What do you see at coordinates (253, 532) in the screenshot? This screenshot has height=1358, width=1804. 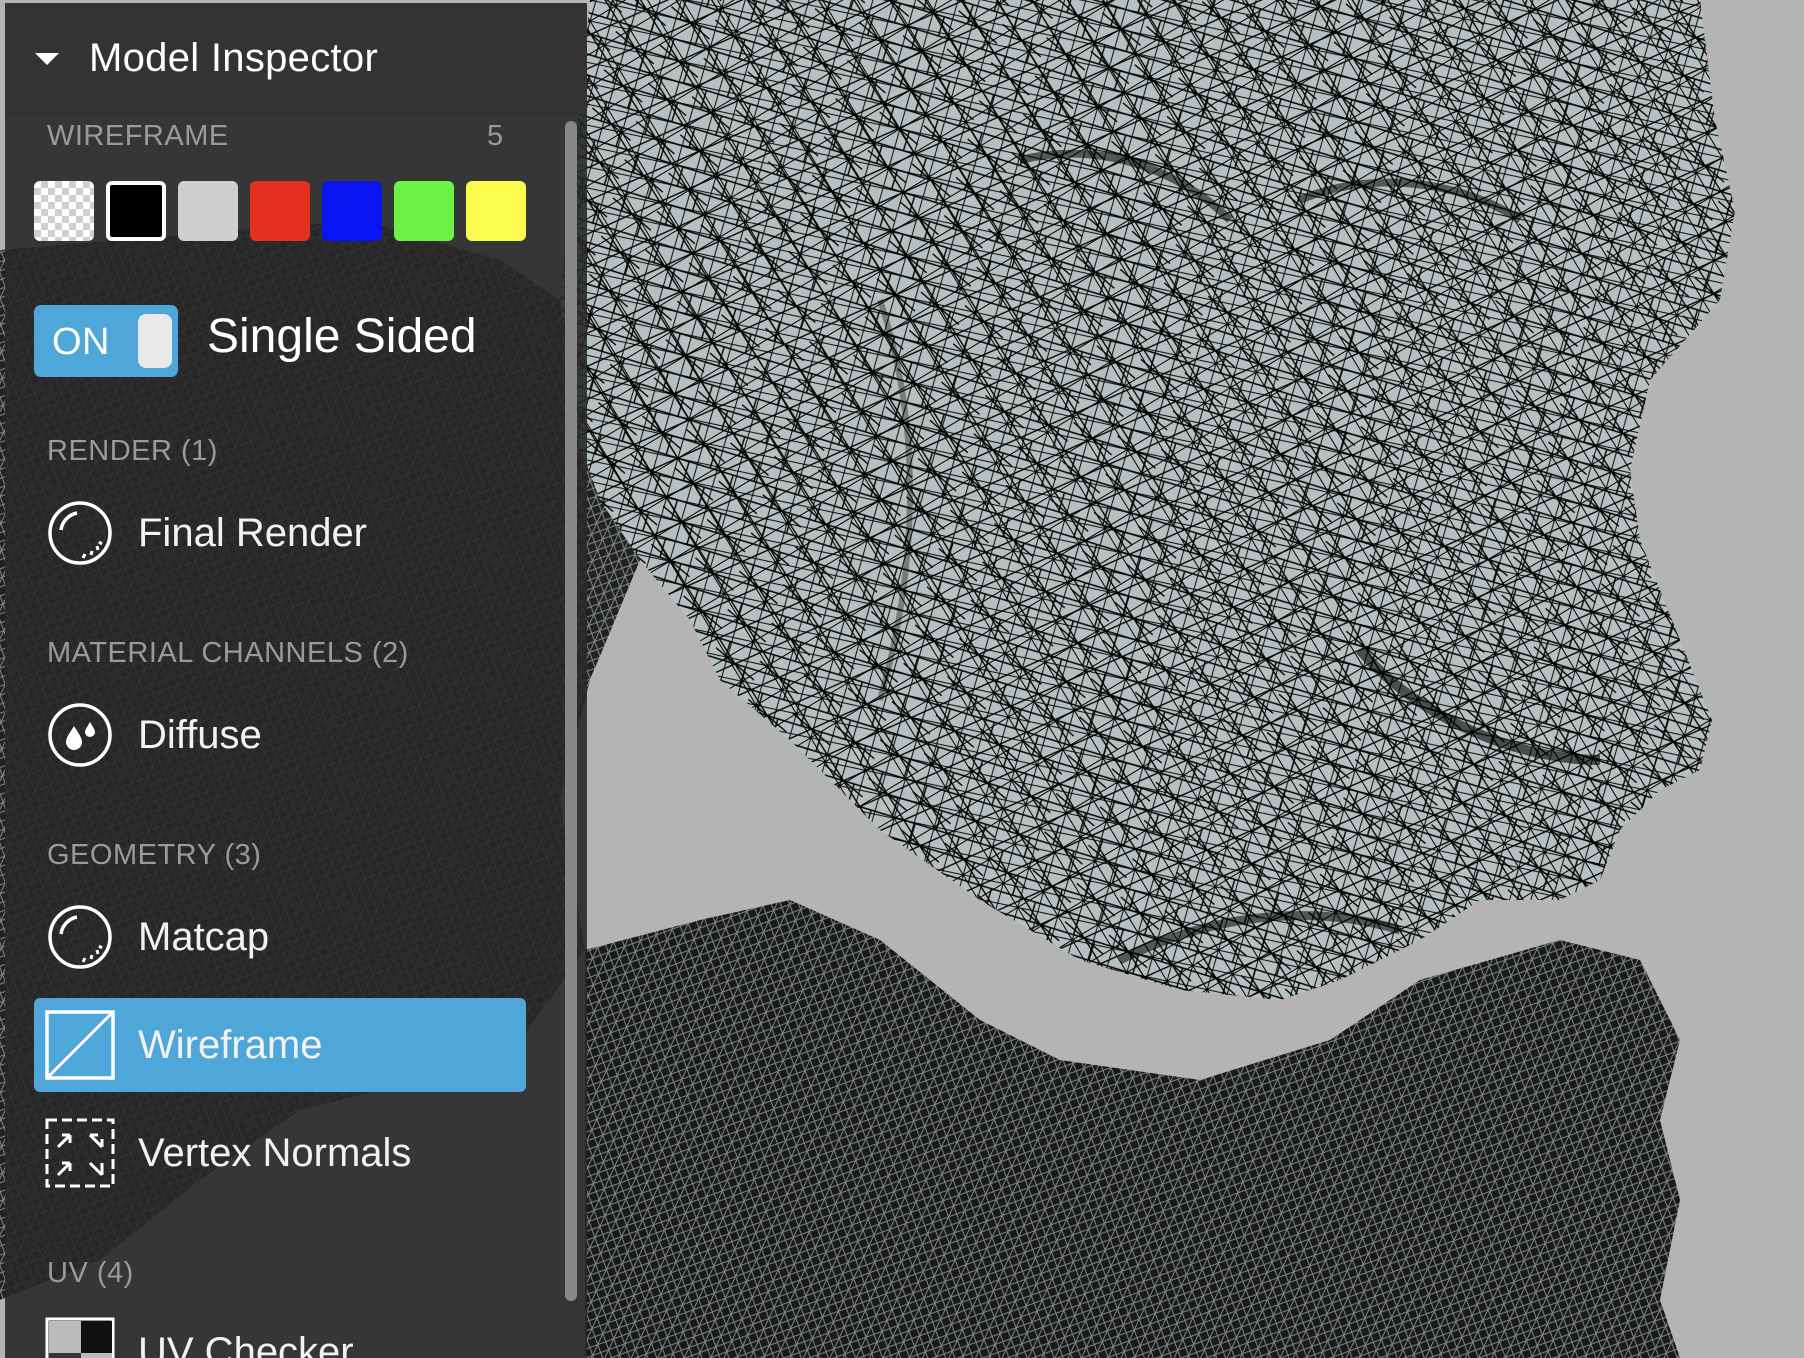 I see `final-render-label: Final Render` at bounding box center [253, 532].